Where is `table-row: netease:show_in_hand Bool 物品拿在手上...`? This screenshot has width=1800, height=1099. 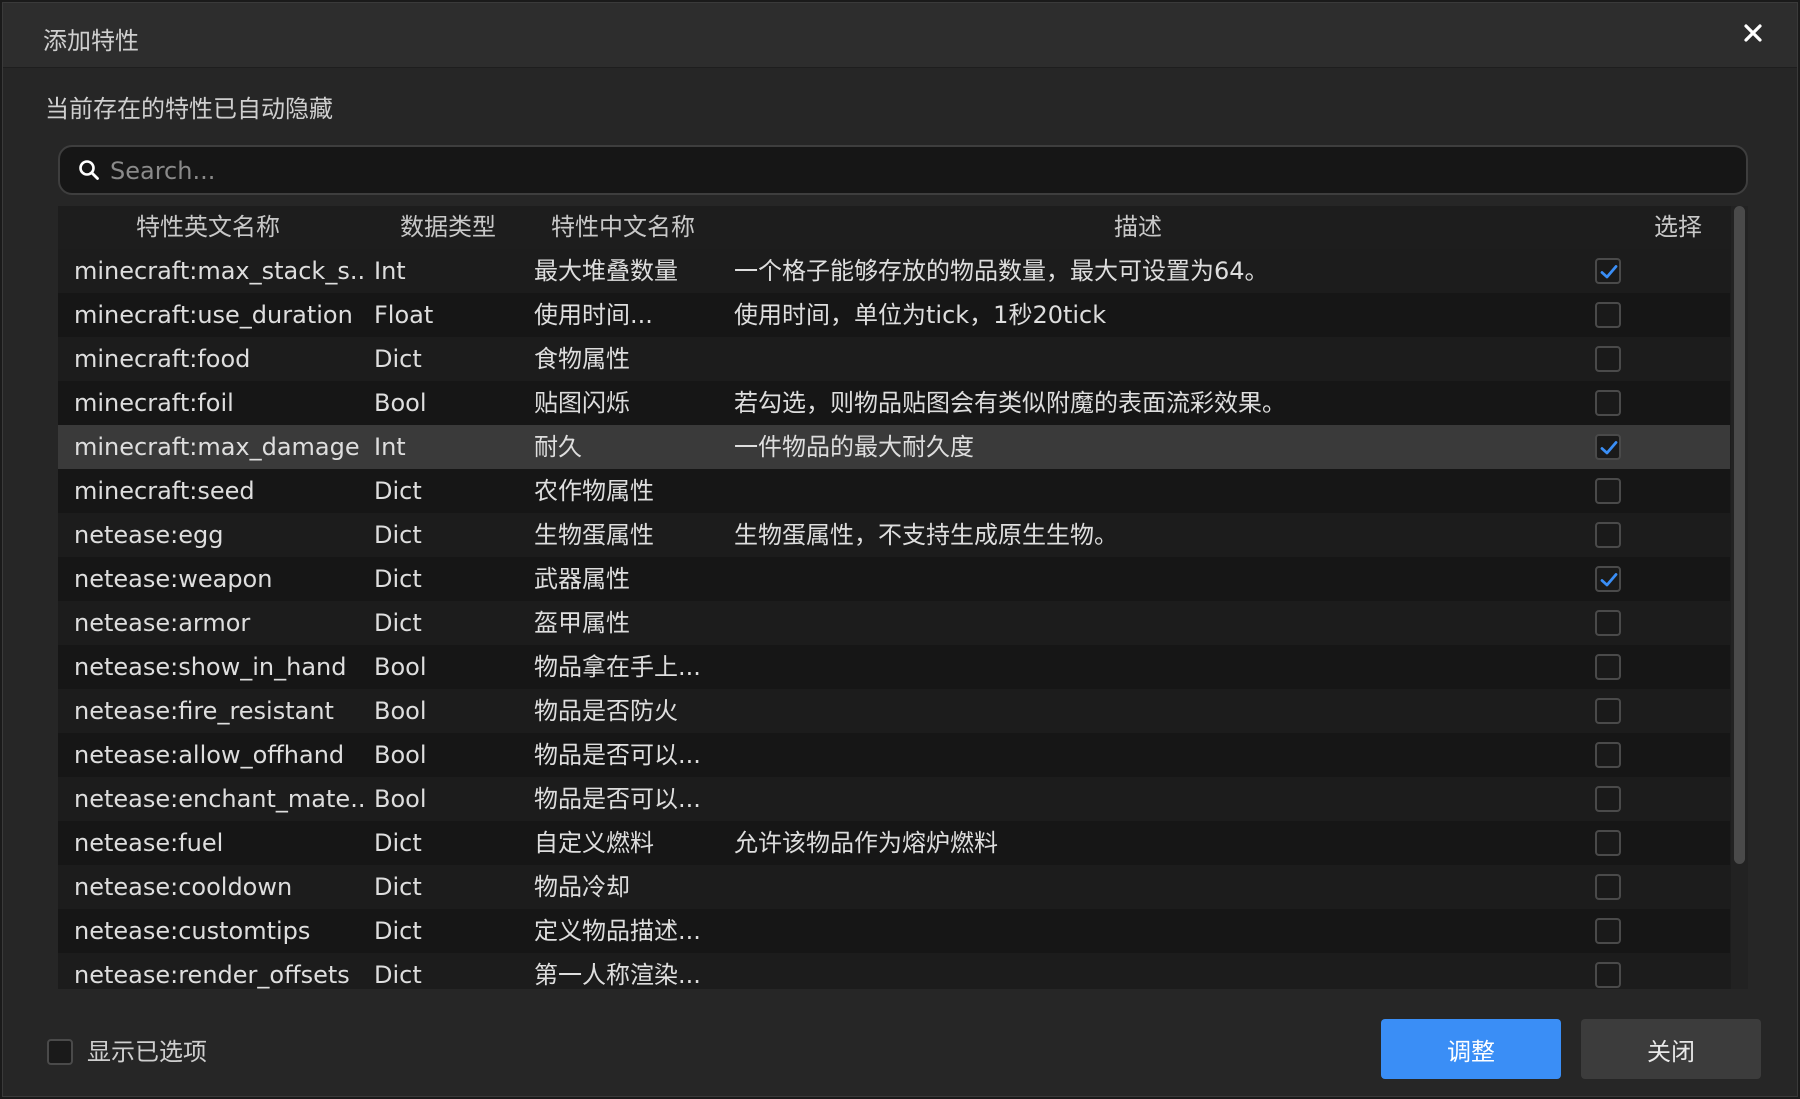 table-row: netease:show_in_hand Bool 物品拿在手上... is located at coordinates (894, 667).